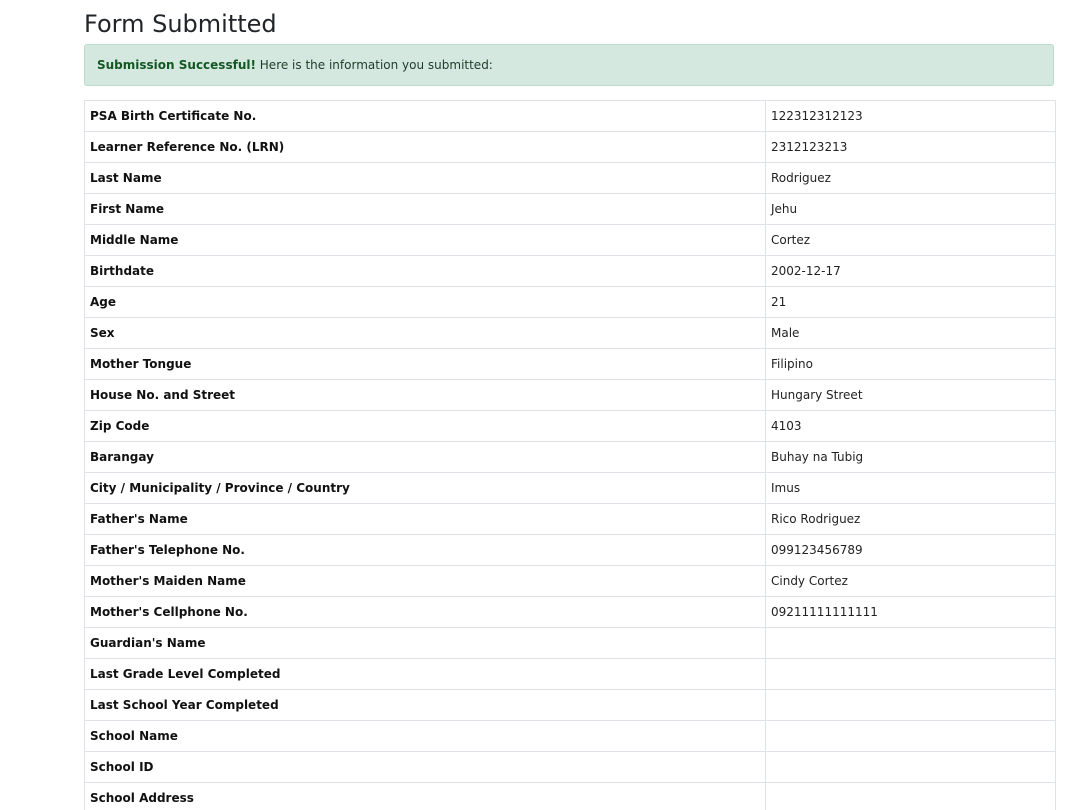  Describe the element at coordinates (910, 364) in the screenshot. I see `field-value: Filipino` at that location.